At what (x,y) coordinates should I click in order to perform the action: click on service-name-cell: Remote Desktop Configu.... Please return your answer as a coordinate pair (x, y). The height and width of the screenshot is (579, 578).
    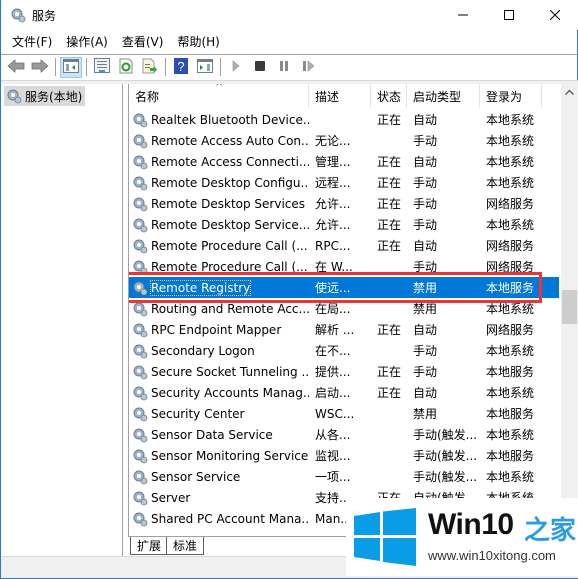
    Looking at the image, I should click on (219, 183).